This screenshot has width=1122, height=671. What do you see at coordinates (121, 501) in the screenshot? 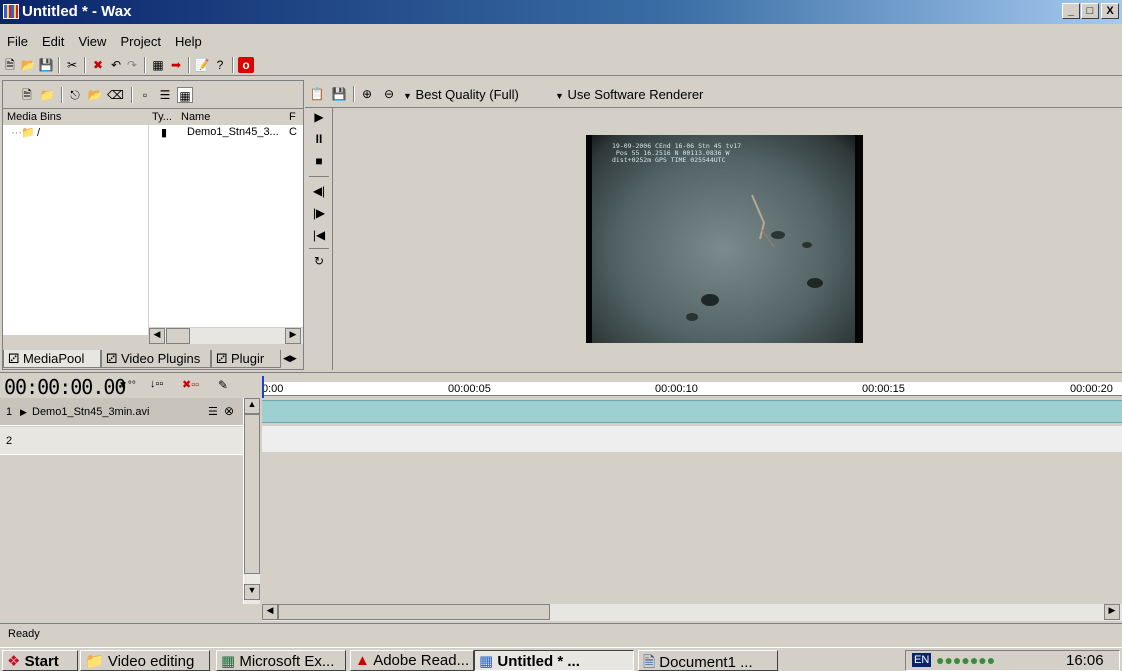
I see `track-headers: 1 ▶ Demo1_Stn45_3min.avi ☰ ⊗ 2` at bounding box center [121, 501].